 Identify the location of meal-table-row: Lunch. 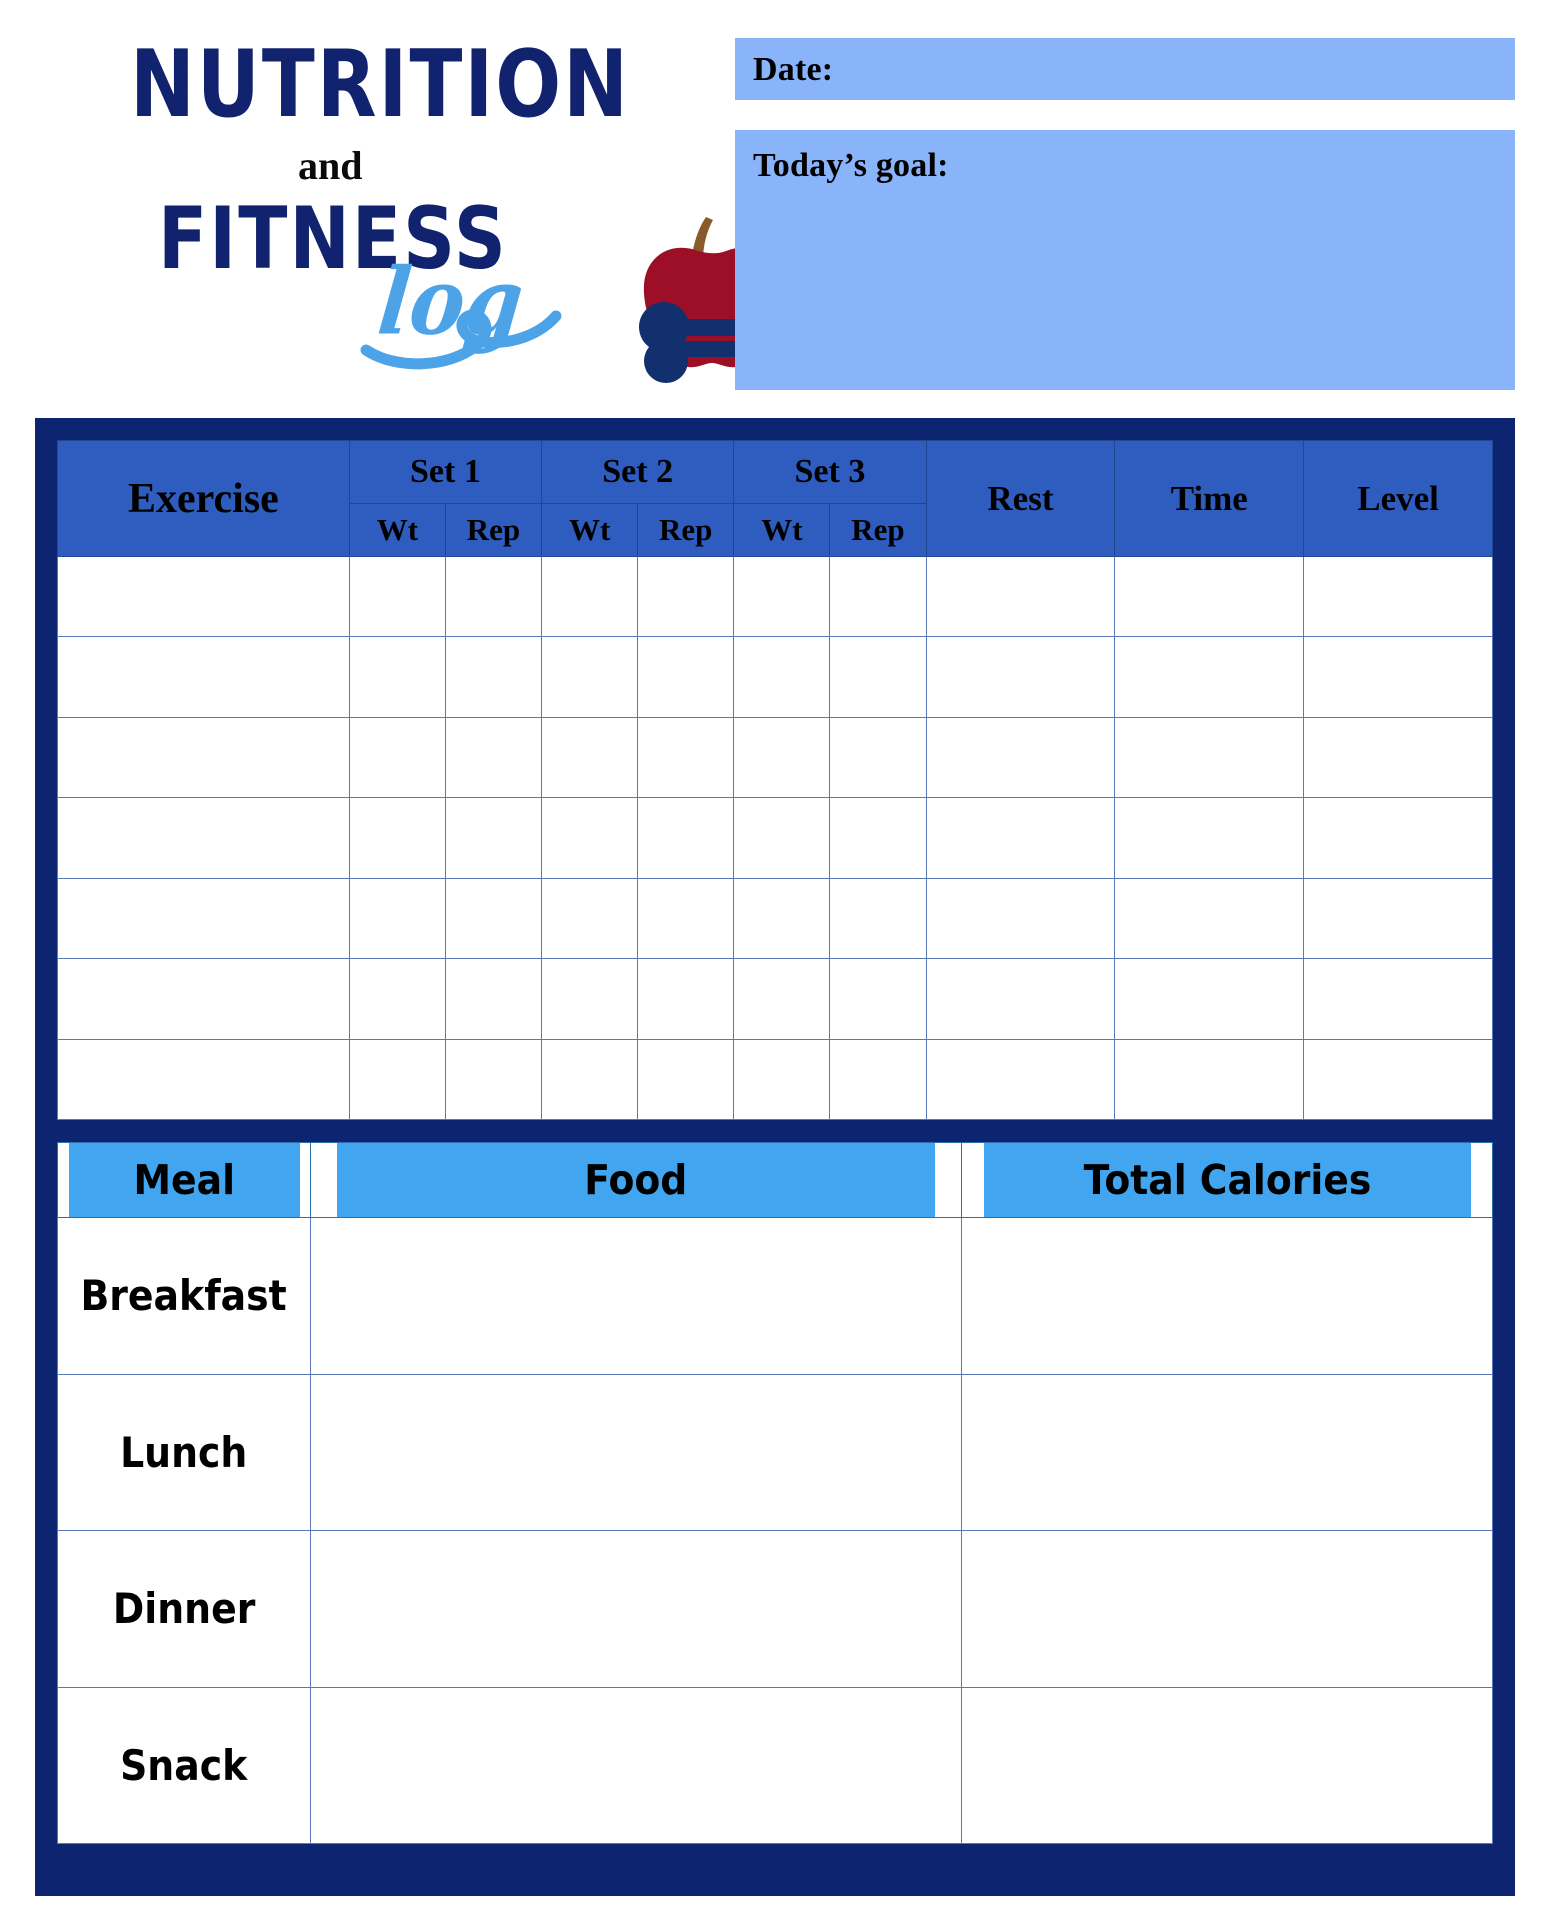
(775, 1452).